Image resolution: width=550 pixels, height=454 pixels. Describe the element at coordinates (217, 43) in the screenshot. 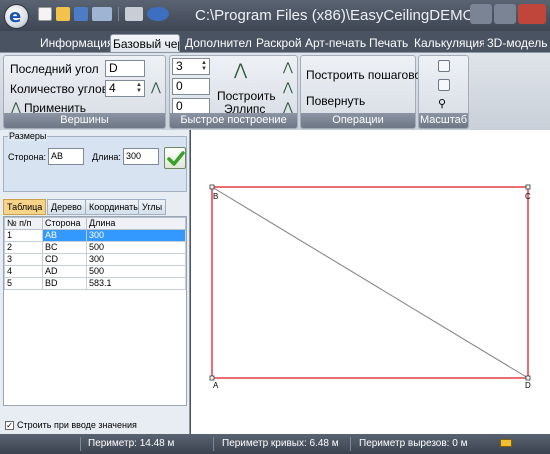

I see `tab-additional: Дополнитель` at that location.